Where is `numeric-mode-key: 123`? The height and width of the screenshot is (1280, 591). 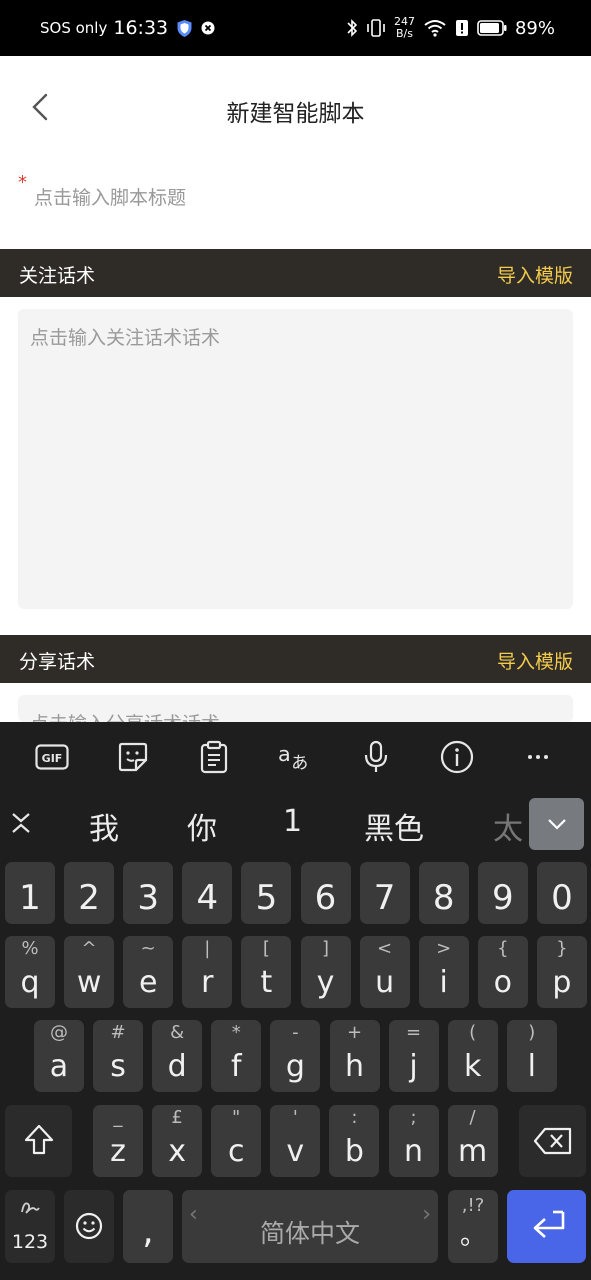
numeric-mode-key: 123 is located at coordinates (30, 1226).